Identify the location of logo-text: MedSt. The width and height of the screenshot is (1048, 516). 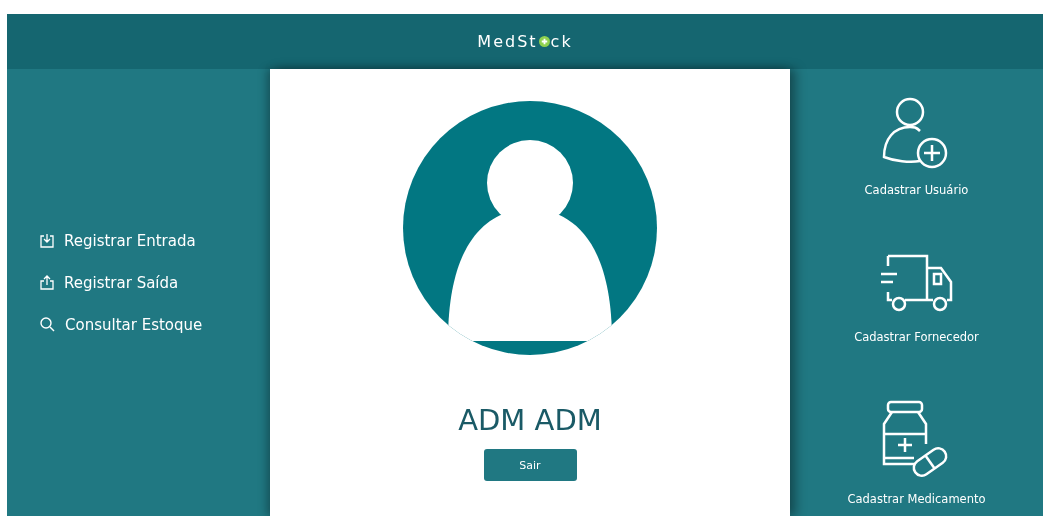
(507, 41).